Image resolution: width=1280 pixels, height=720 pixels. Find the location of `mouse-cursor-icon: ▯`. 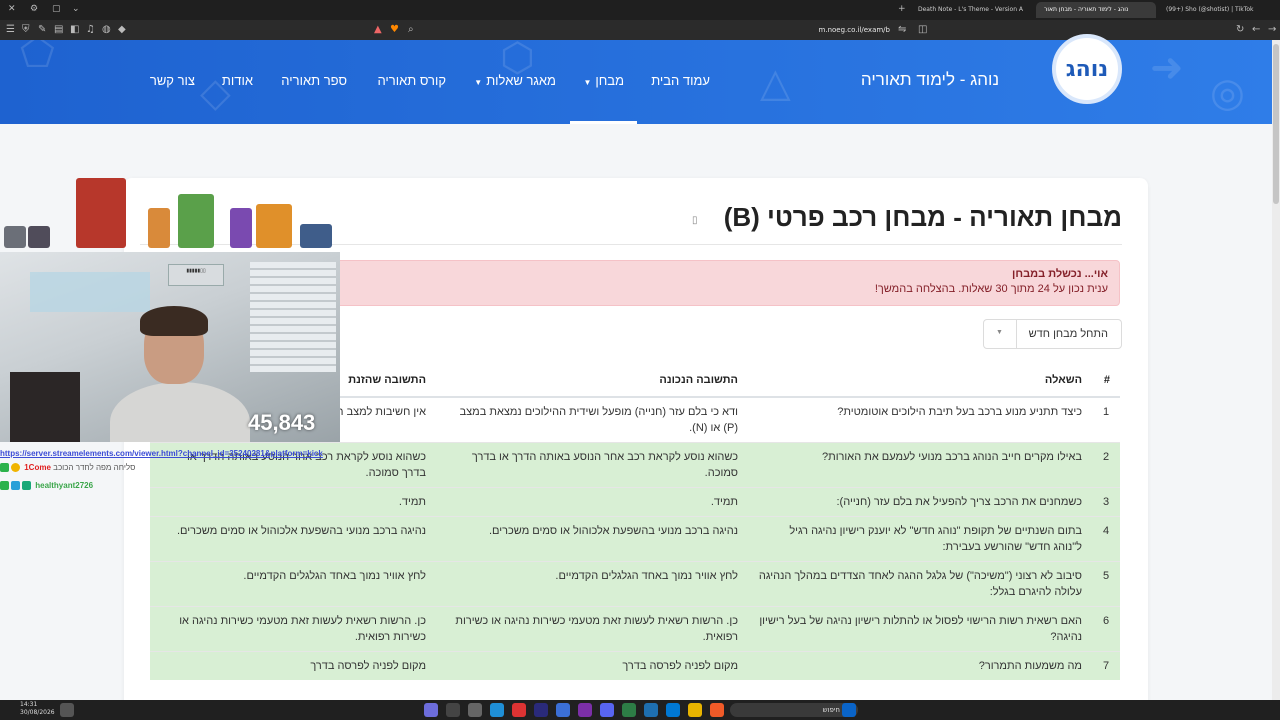

mouse-cursor-icon: ▯ is located at coordinates (695, 220).